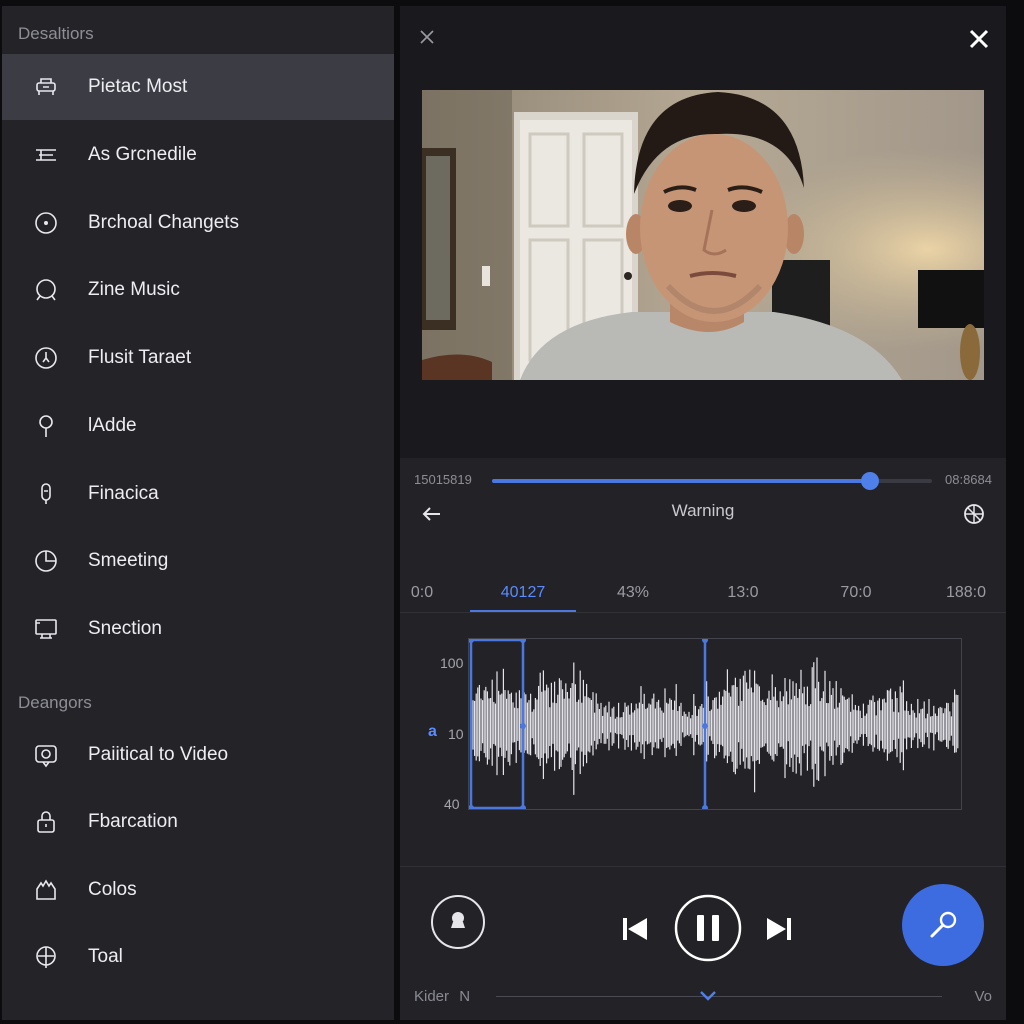  I want to click on sidebar-item-toal: Toal, so click(198, 957).